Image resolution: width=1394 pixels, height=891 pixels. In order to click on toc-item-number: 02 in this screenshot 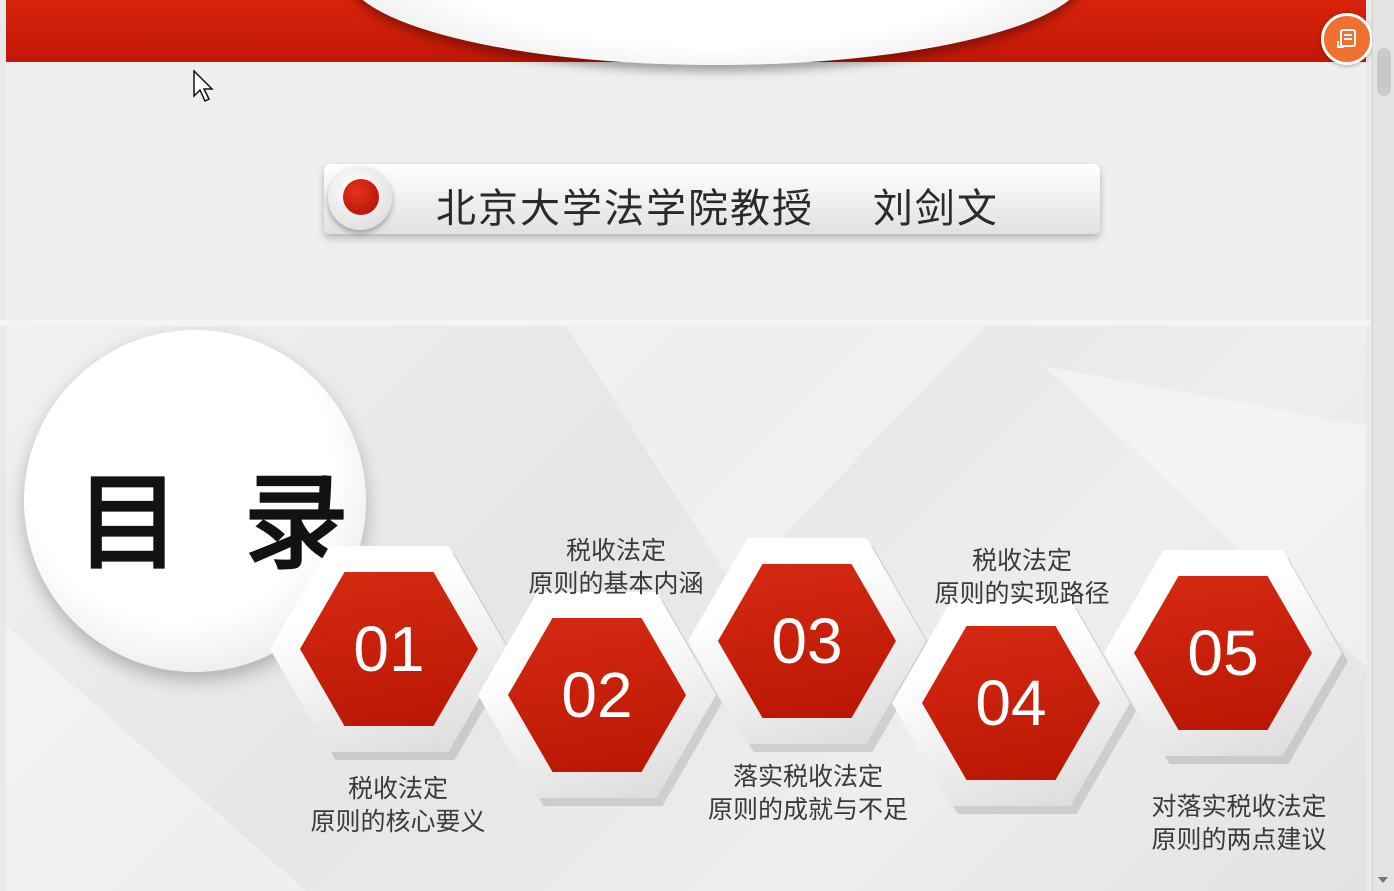, I will do `click(597, 695)`.